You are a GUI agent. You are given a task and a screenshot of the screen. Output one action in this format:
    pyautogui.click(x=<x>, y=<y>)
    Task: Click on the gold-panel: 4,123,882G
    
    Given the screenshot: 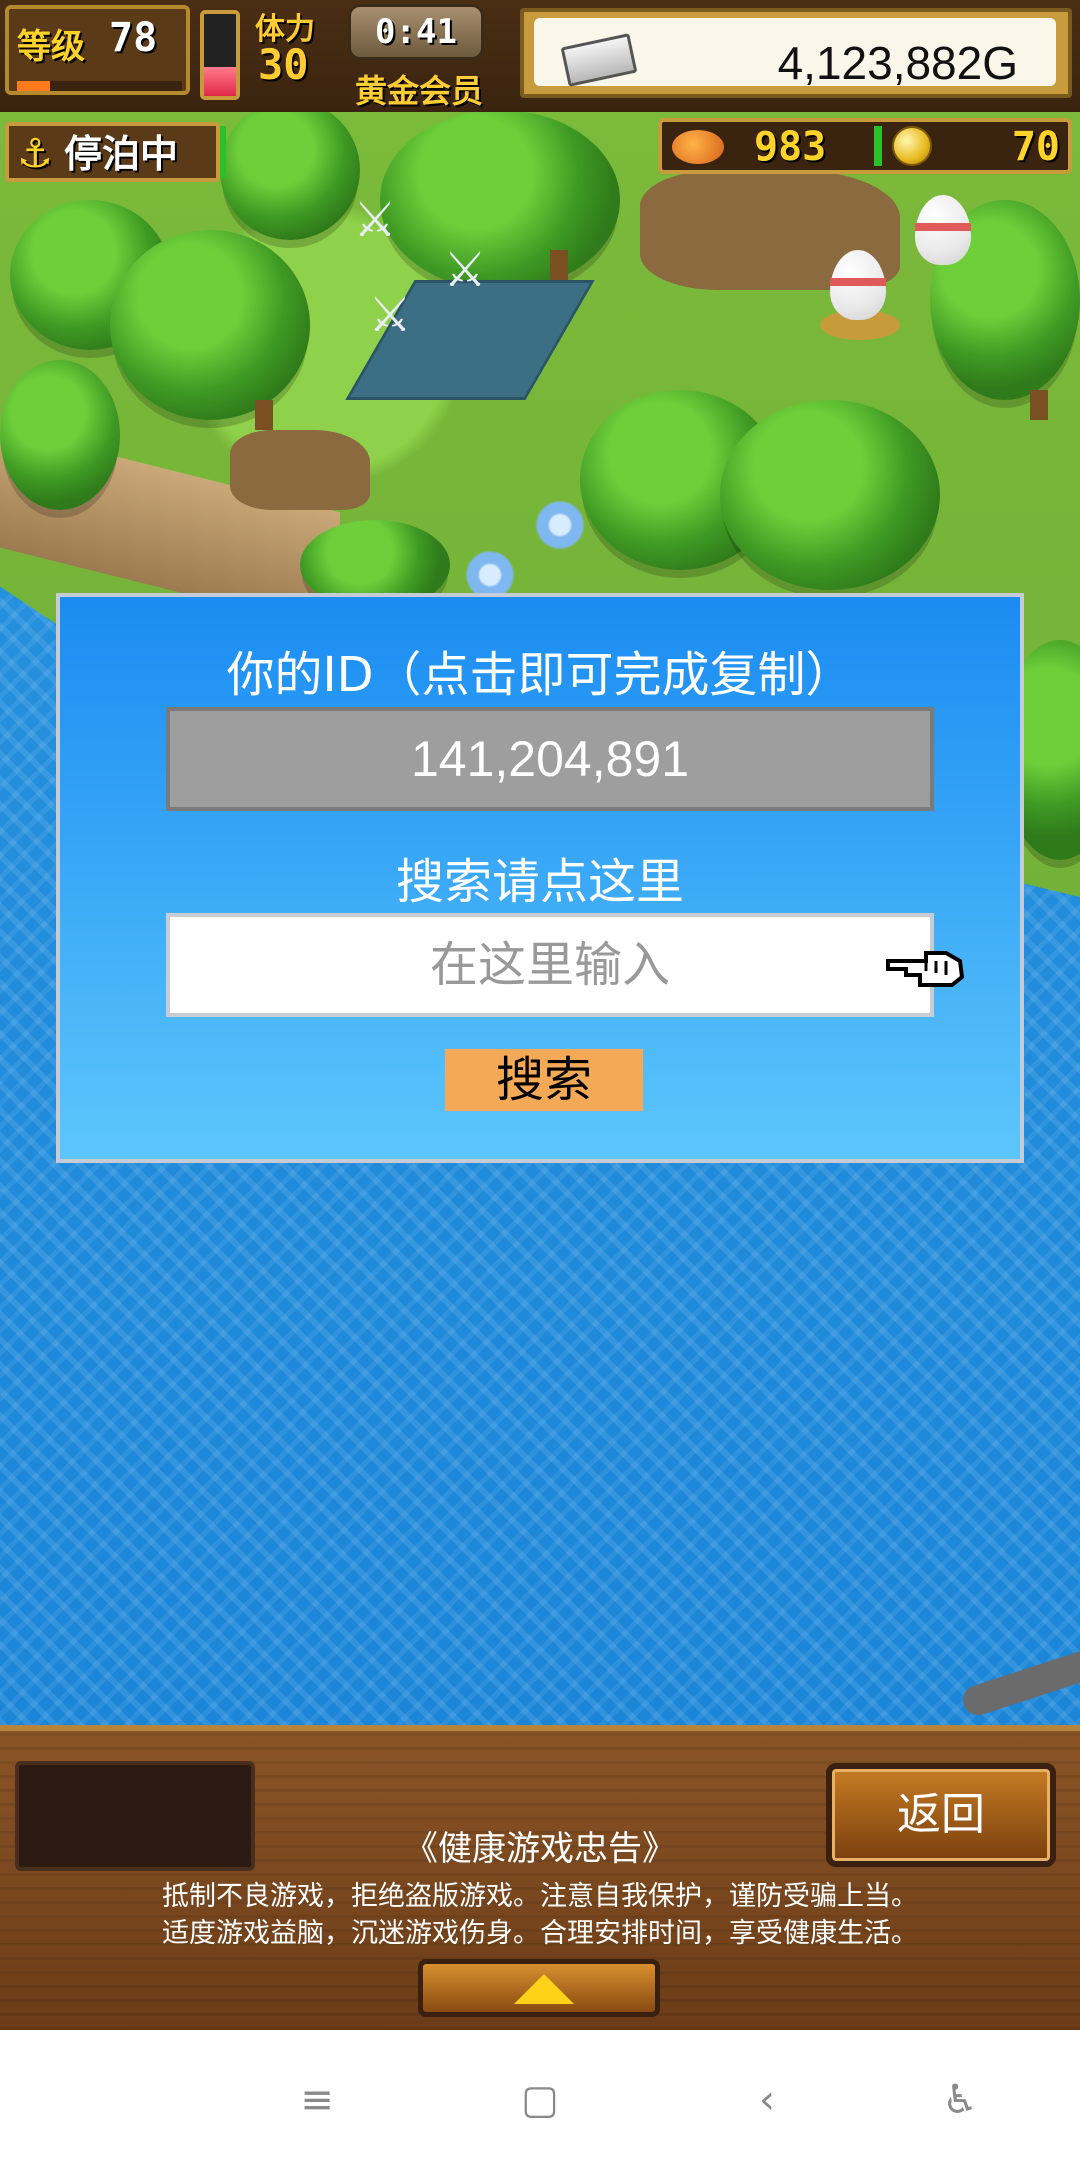 What is the action you would take?
    pyautogui.click(x=796, y=53)
    